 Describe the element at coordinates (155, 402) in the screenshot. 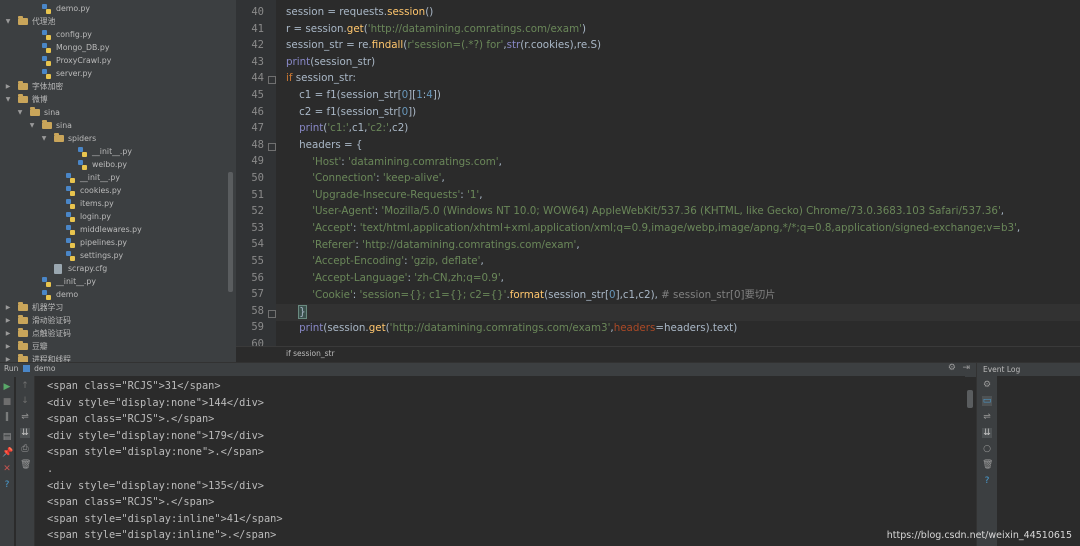

I see `console-line: <div style="display:none">144</div>` at that location.